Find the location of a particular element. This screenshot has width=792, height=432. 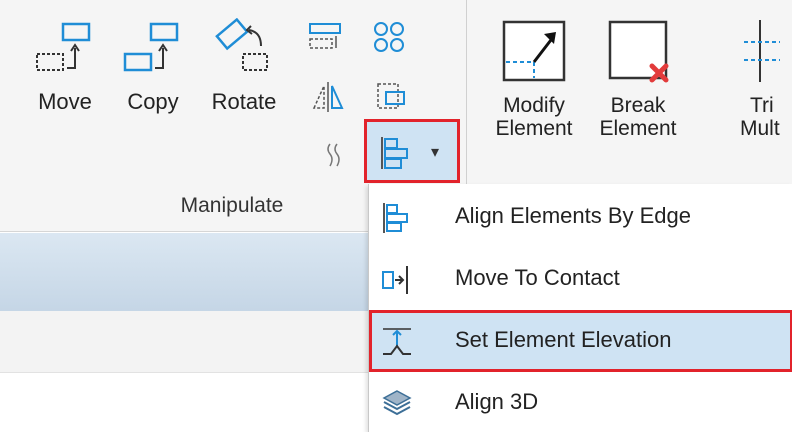

menu-item-align-elements-by-edge: Align Elements By Edge is located at coordinates (580, 217).